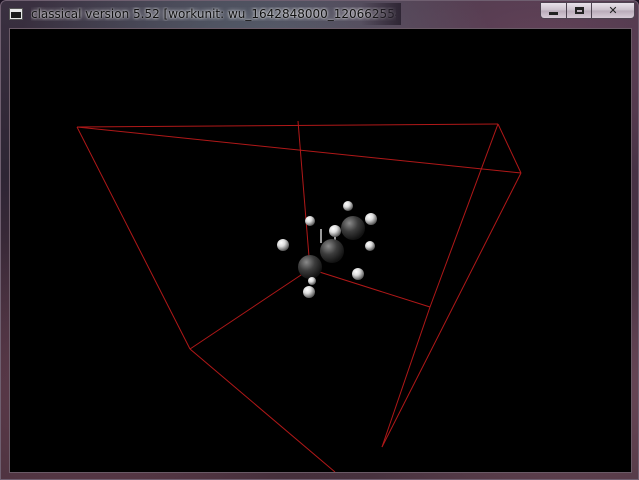 This screenshot has height=480, width=639. I want to click on caption-buttons: ✕, so click(587, 10).